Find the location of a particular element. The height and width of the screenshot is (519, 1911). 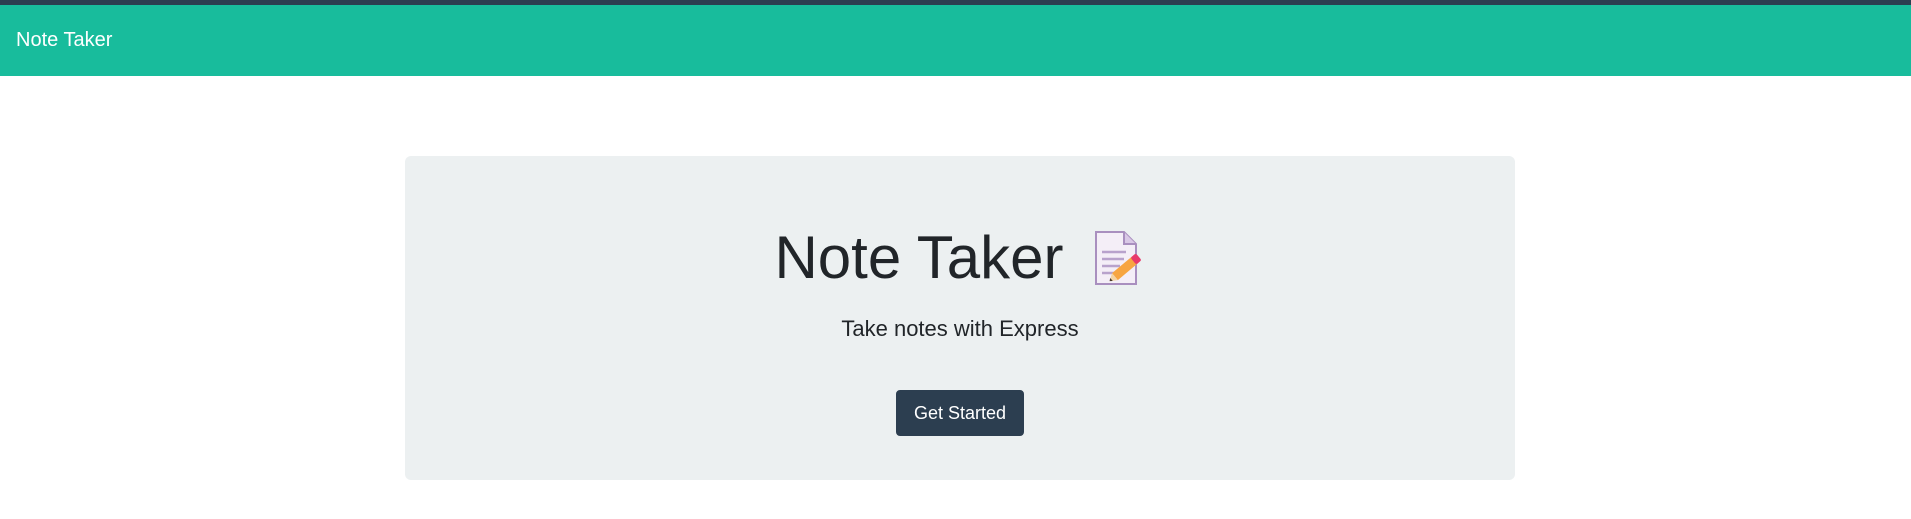

hero-title-row: Note Taker is located at coordinates (959, 258).